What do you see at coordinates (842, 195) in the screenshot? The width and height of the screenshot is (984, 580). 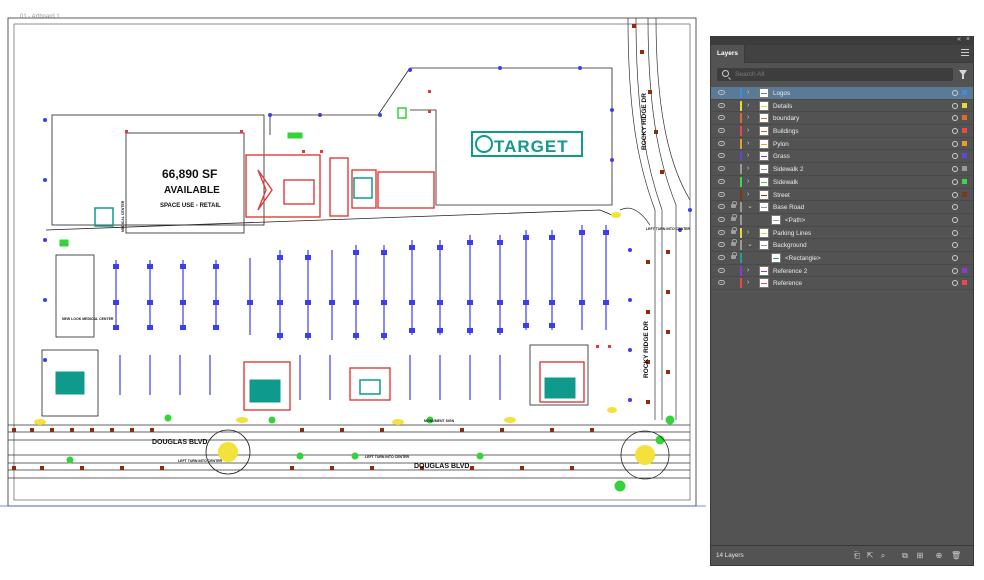 I see `layer-row: › Street` at bounding box center [842, 195].